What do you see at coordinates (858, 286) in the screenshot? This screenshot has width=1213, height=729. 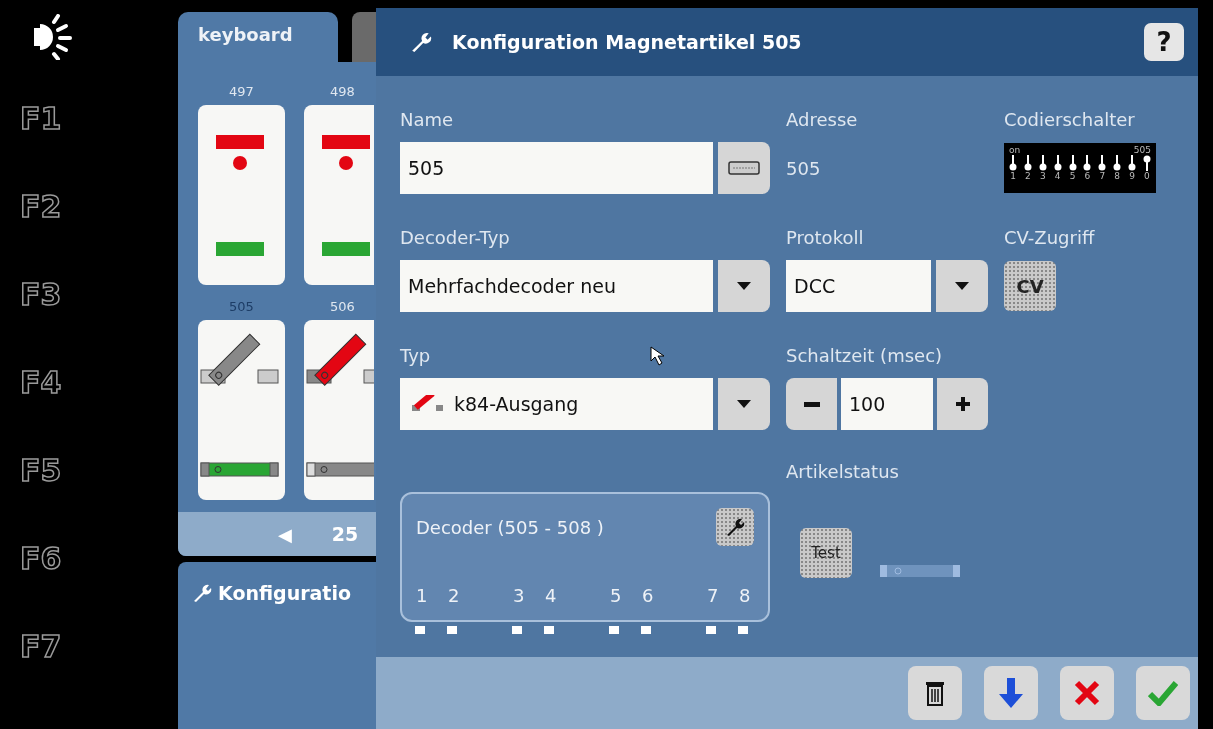 I see `protocol-dropdown: DCC` at bounding box center [858, 286].